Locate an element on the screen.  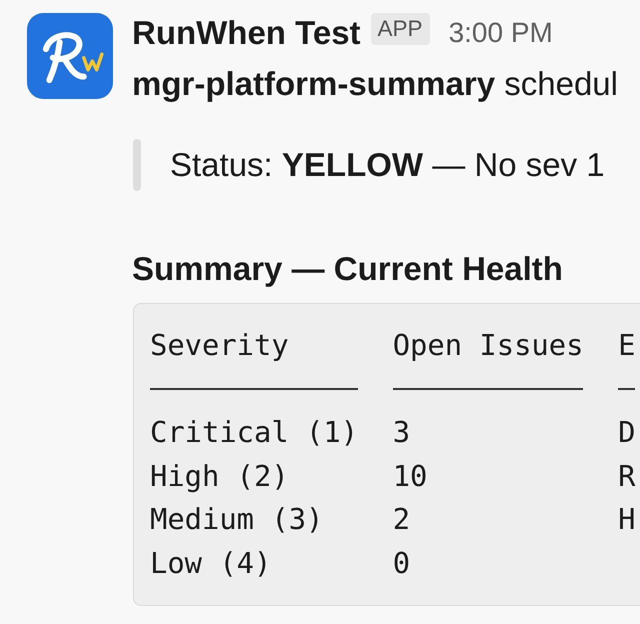
severity-label: Critical (1) is located at coordinates (254, 432).